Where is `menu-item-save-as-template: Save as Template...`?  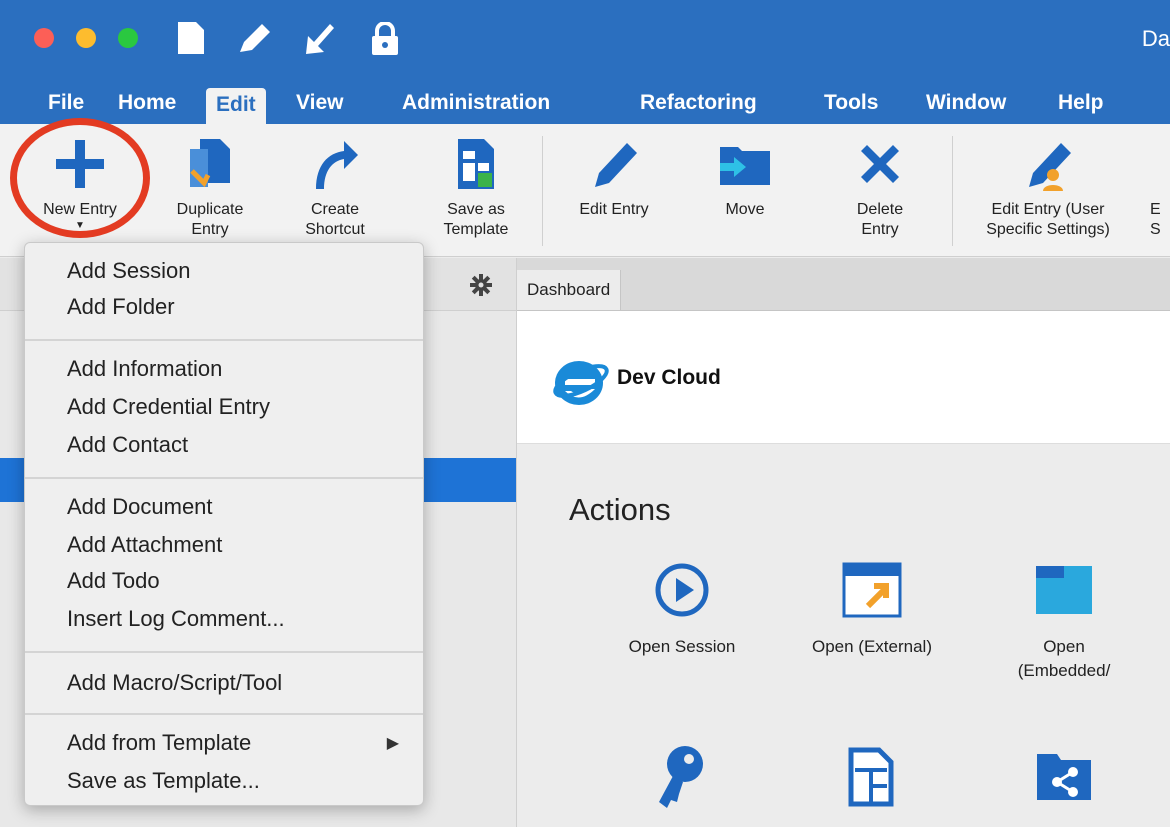 menu-item-save-as-template: Save as Template... is located at coordinates (163, 781).